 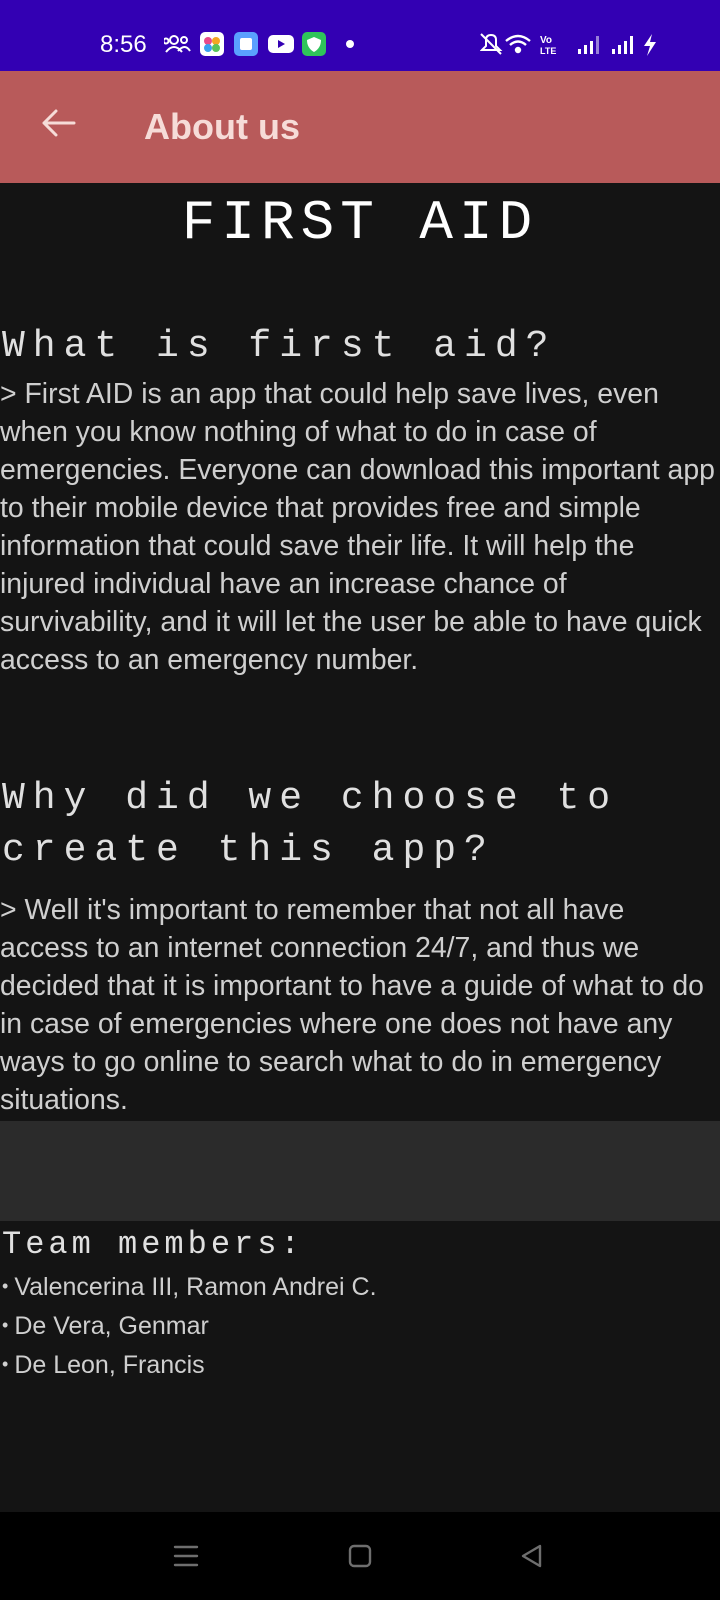 What do you see at coordinates (518, 44) in the screenshot?
I see `wifi-icon` at bounding box center [518, 44].